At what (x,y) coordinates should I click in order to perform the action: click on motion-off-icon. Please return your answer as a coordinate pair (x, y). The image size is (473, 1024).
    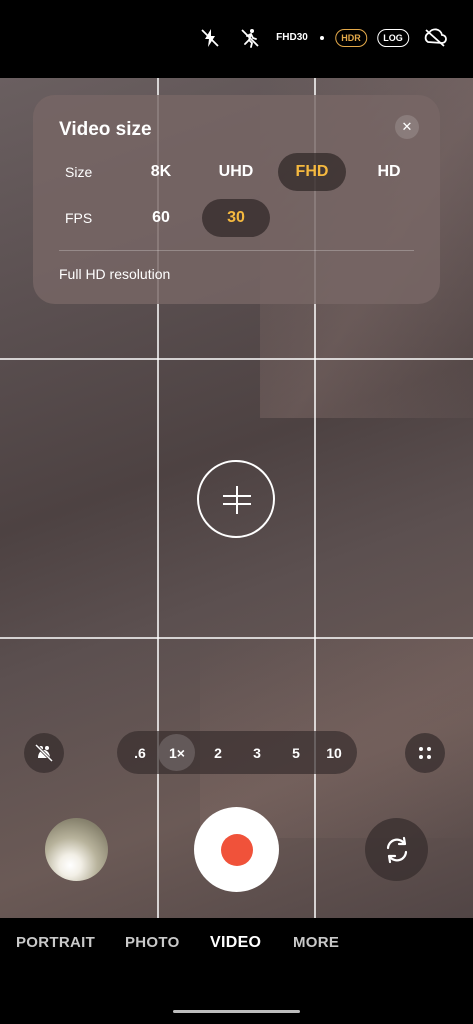
    Looking at the image, I should click on (250, 38).